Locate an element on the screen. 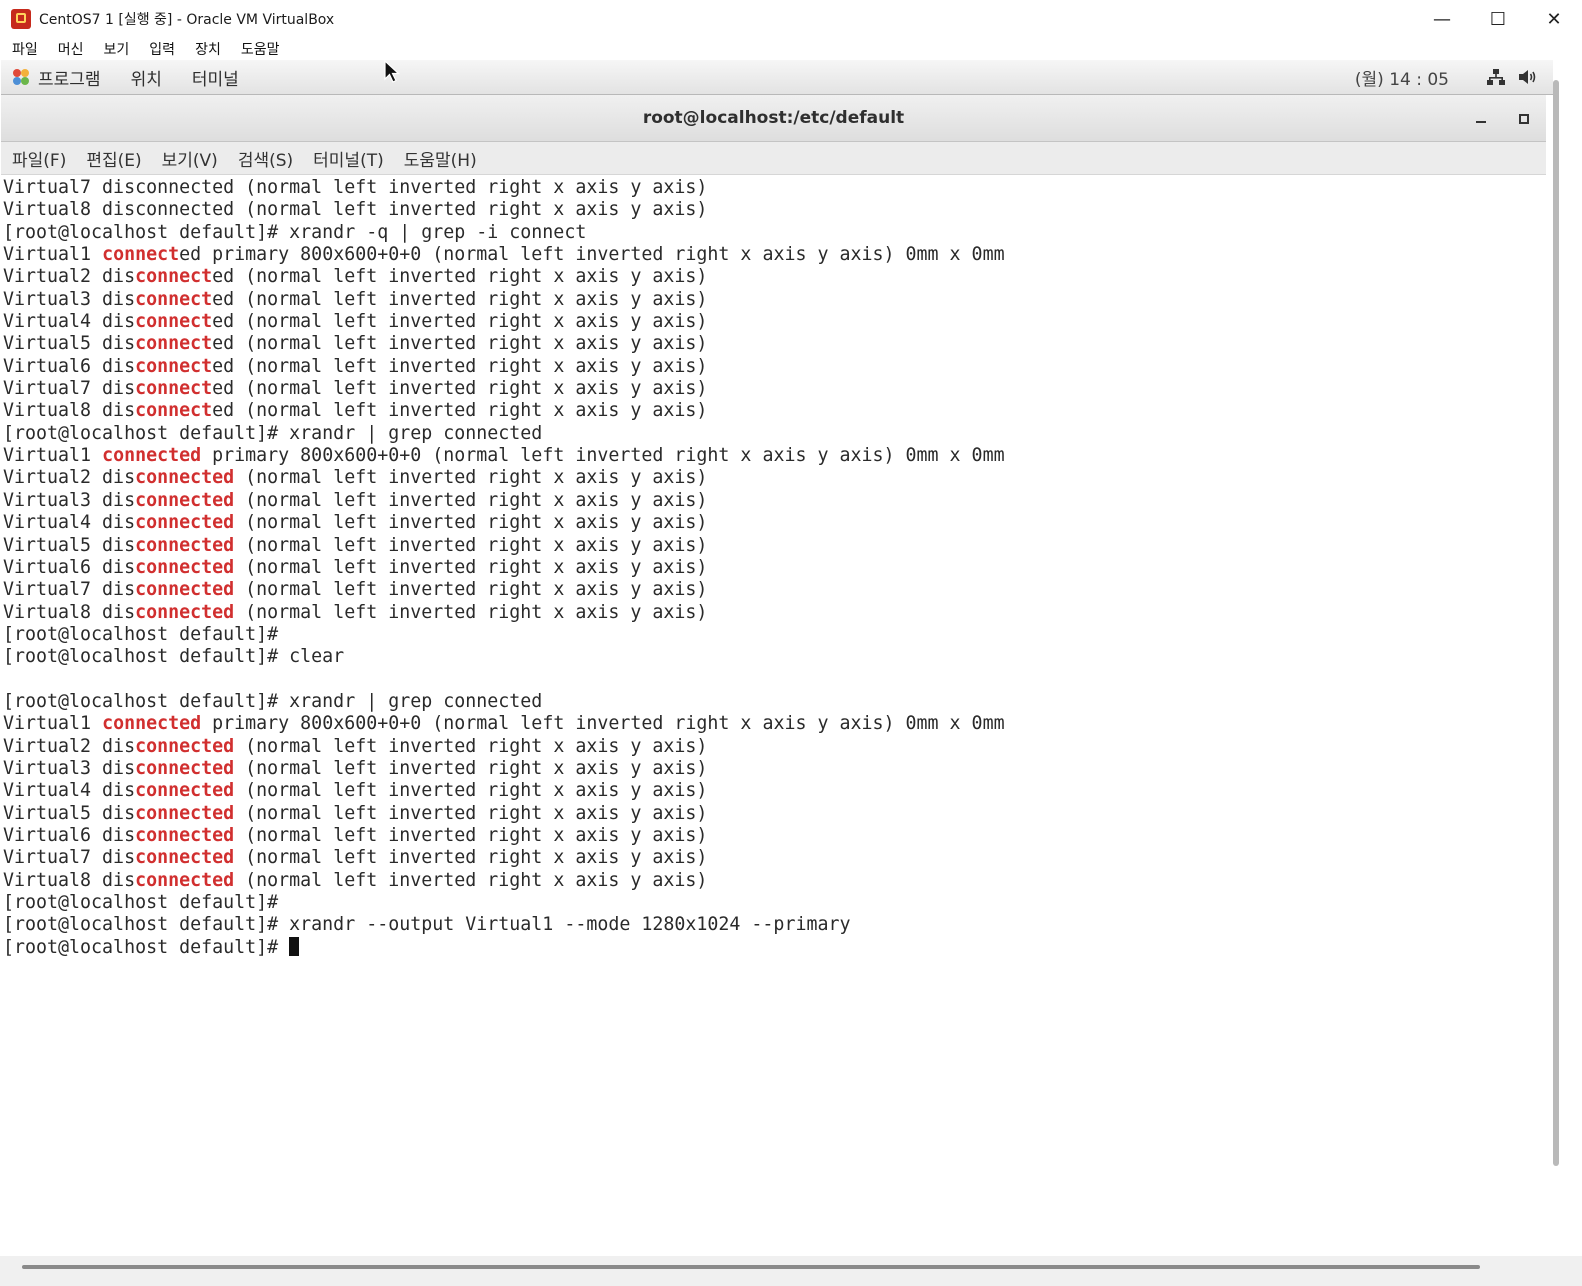  terminal-menu-edit: 편집(E) is located at coordinates (113, 158).